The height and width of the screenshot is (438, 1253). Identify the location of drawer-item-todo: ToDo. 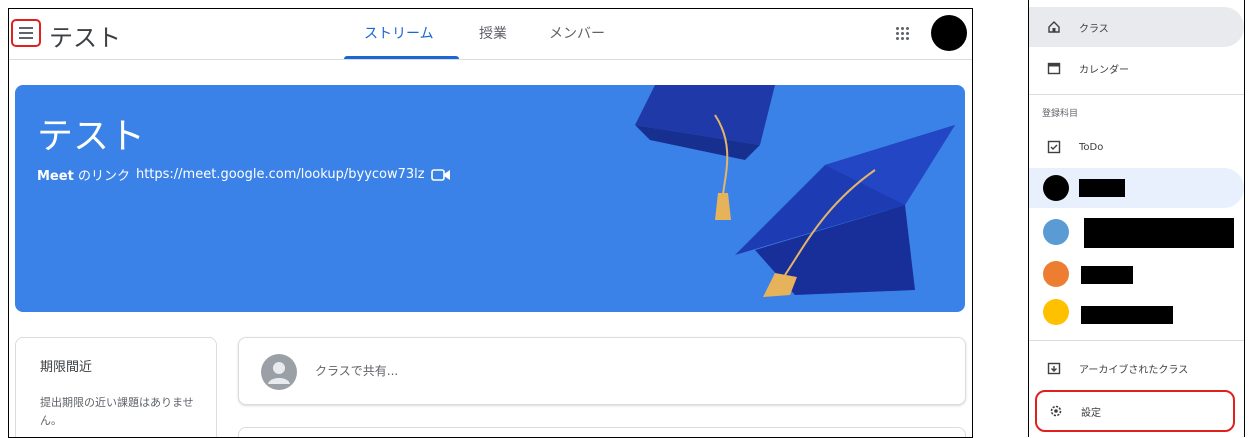
(1136, 147).